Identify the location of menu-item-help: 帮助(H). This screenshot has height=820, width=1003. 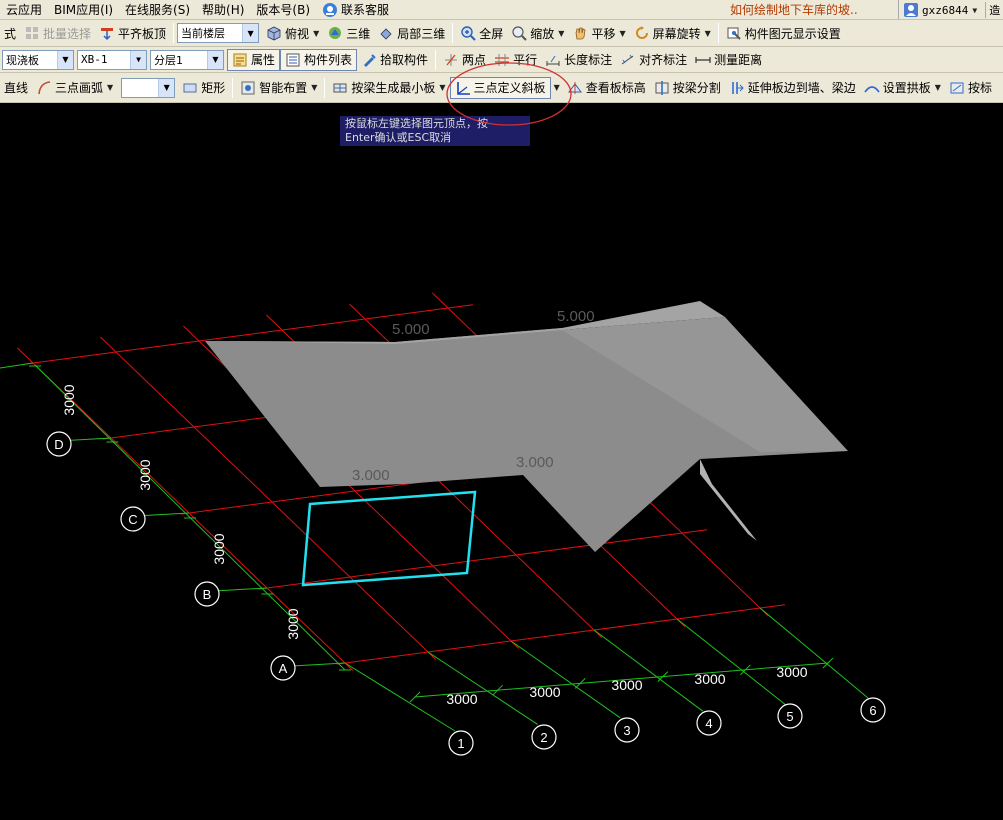
(223, 9).